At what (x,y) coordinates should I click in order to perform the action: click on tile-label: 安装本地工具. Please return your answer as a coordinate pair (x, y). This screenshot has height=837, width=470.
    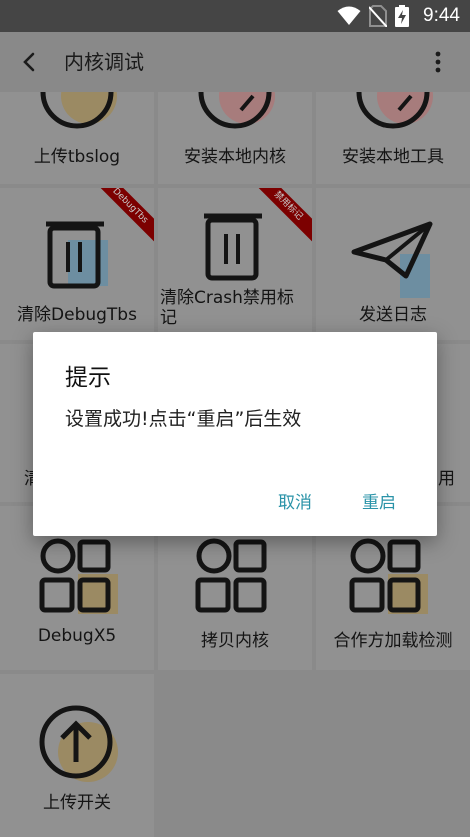
    Looking at the image, I should click on (393, 157).